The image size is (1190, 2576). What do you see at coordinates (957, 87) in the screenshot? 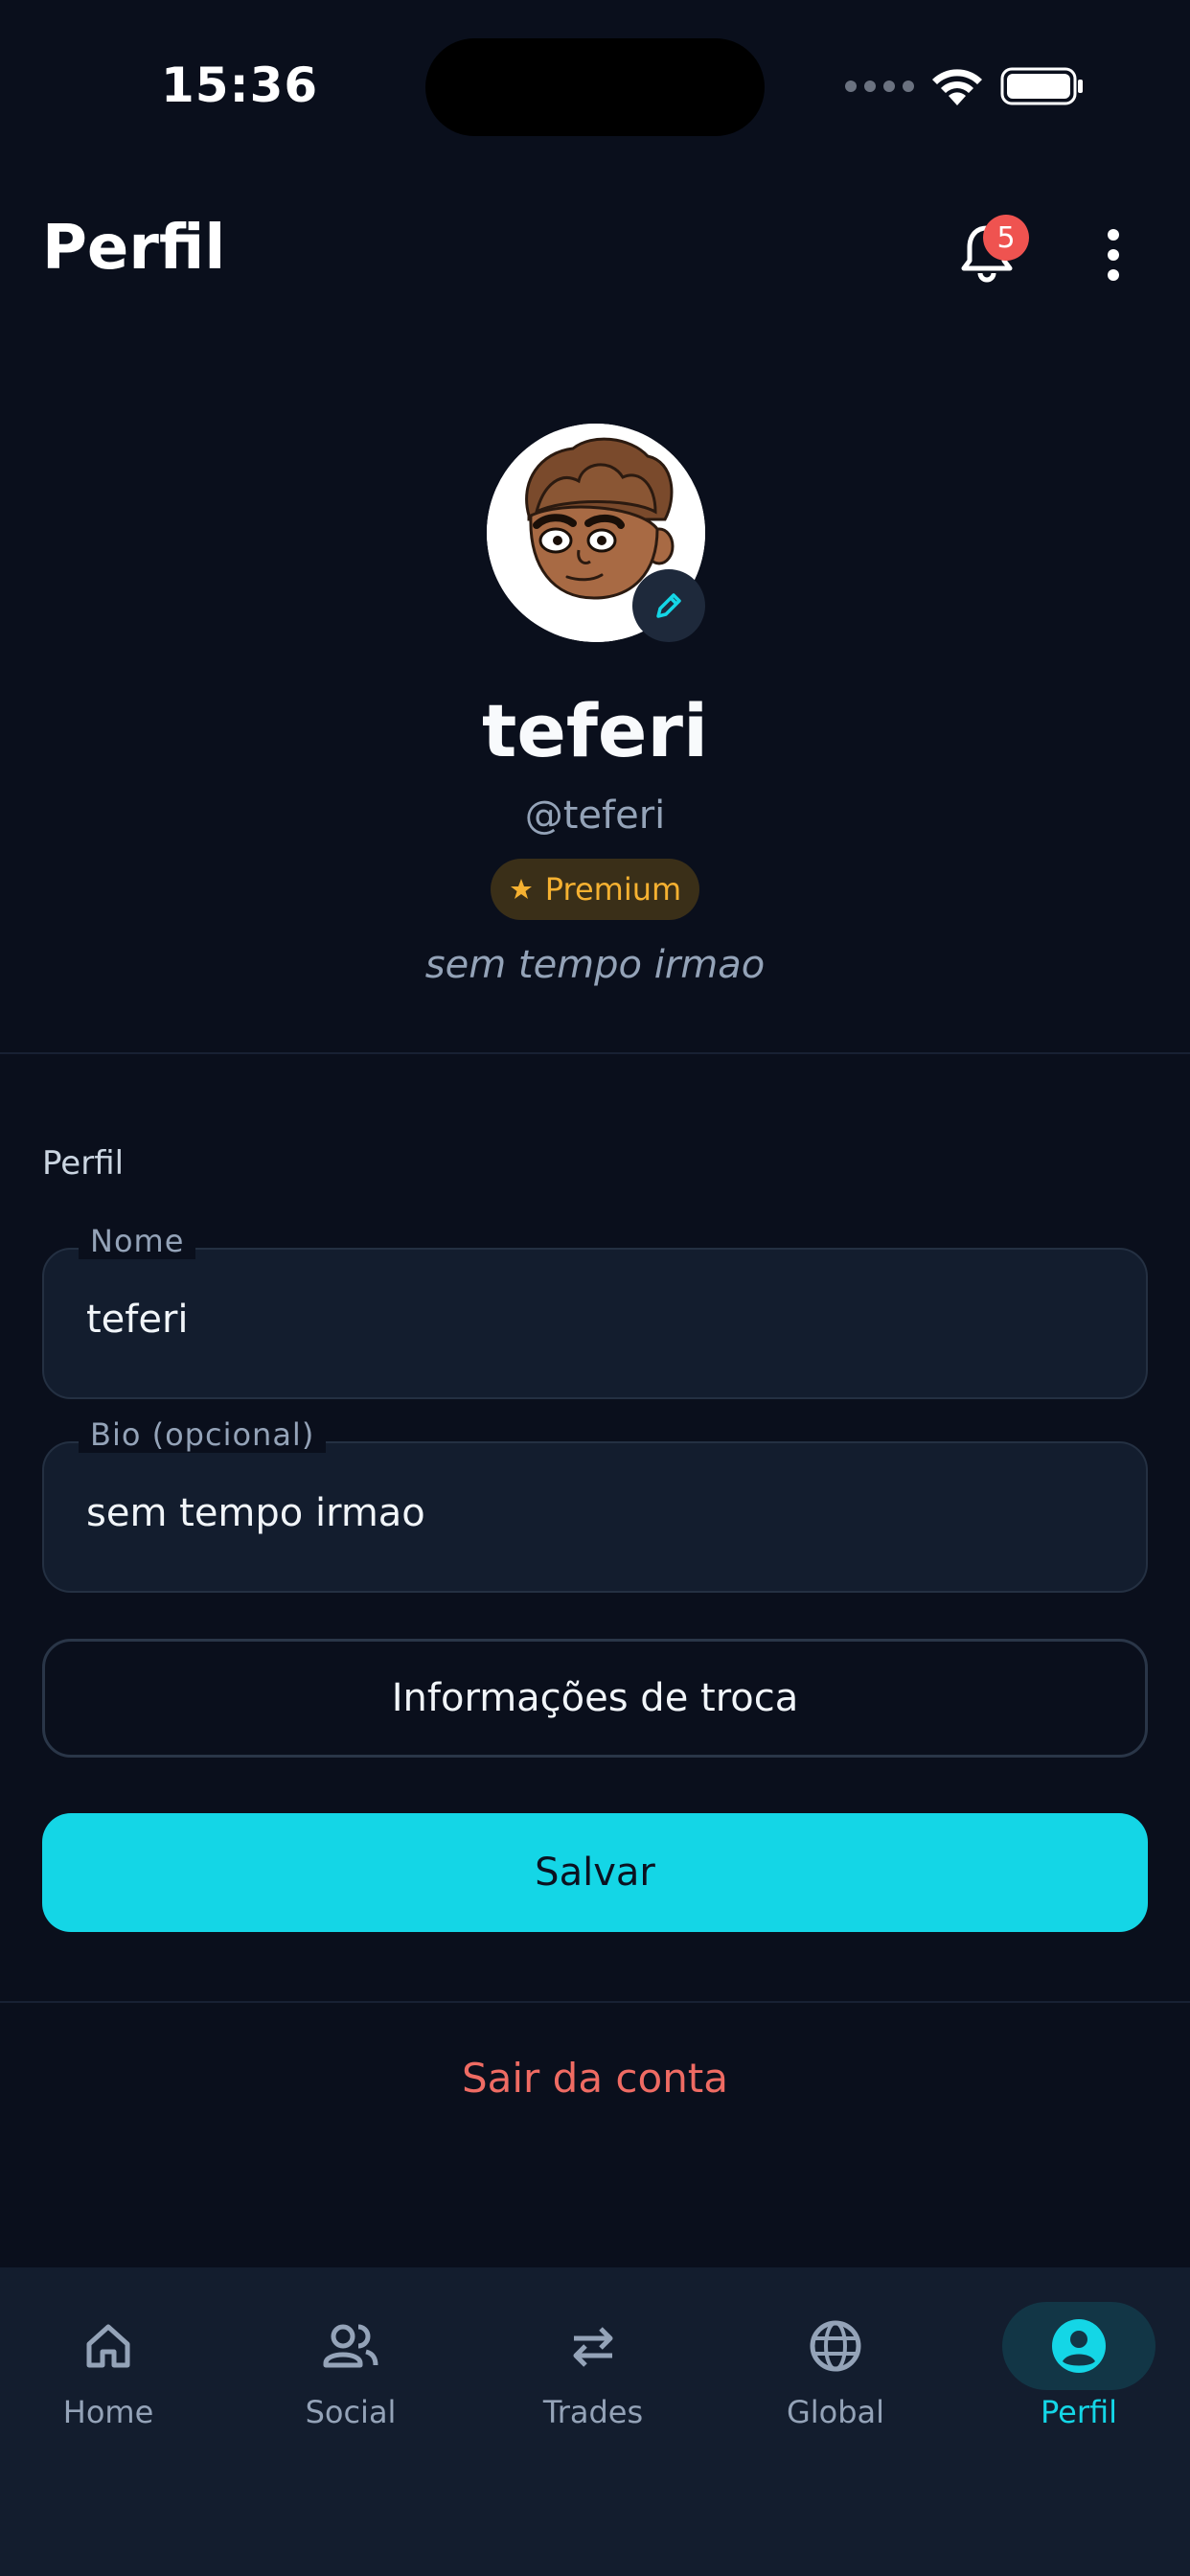
I see `wifi-icon` at bounding box center [957, 87].